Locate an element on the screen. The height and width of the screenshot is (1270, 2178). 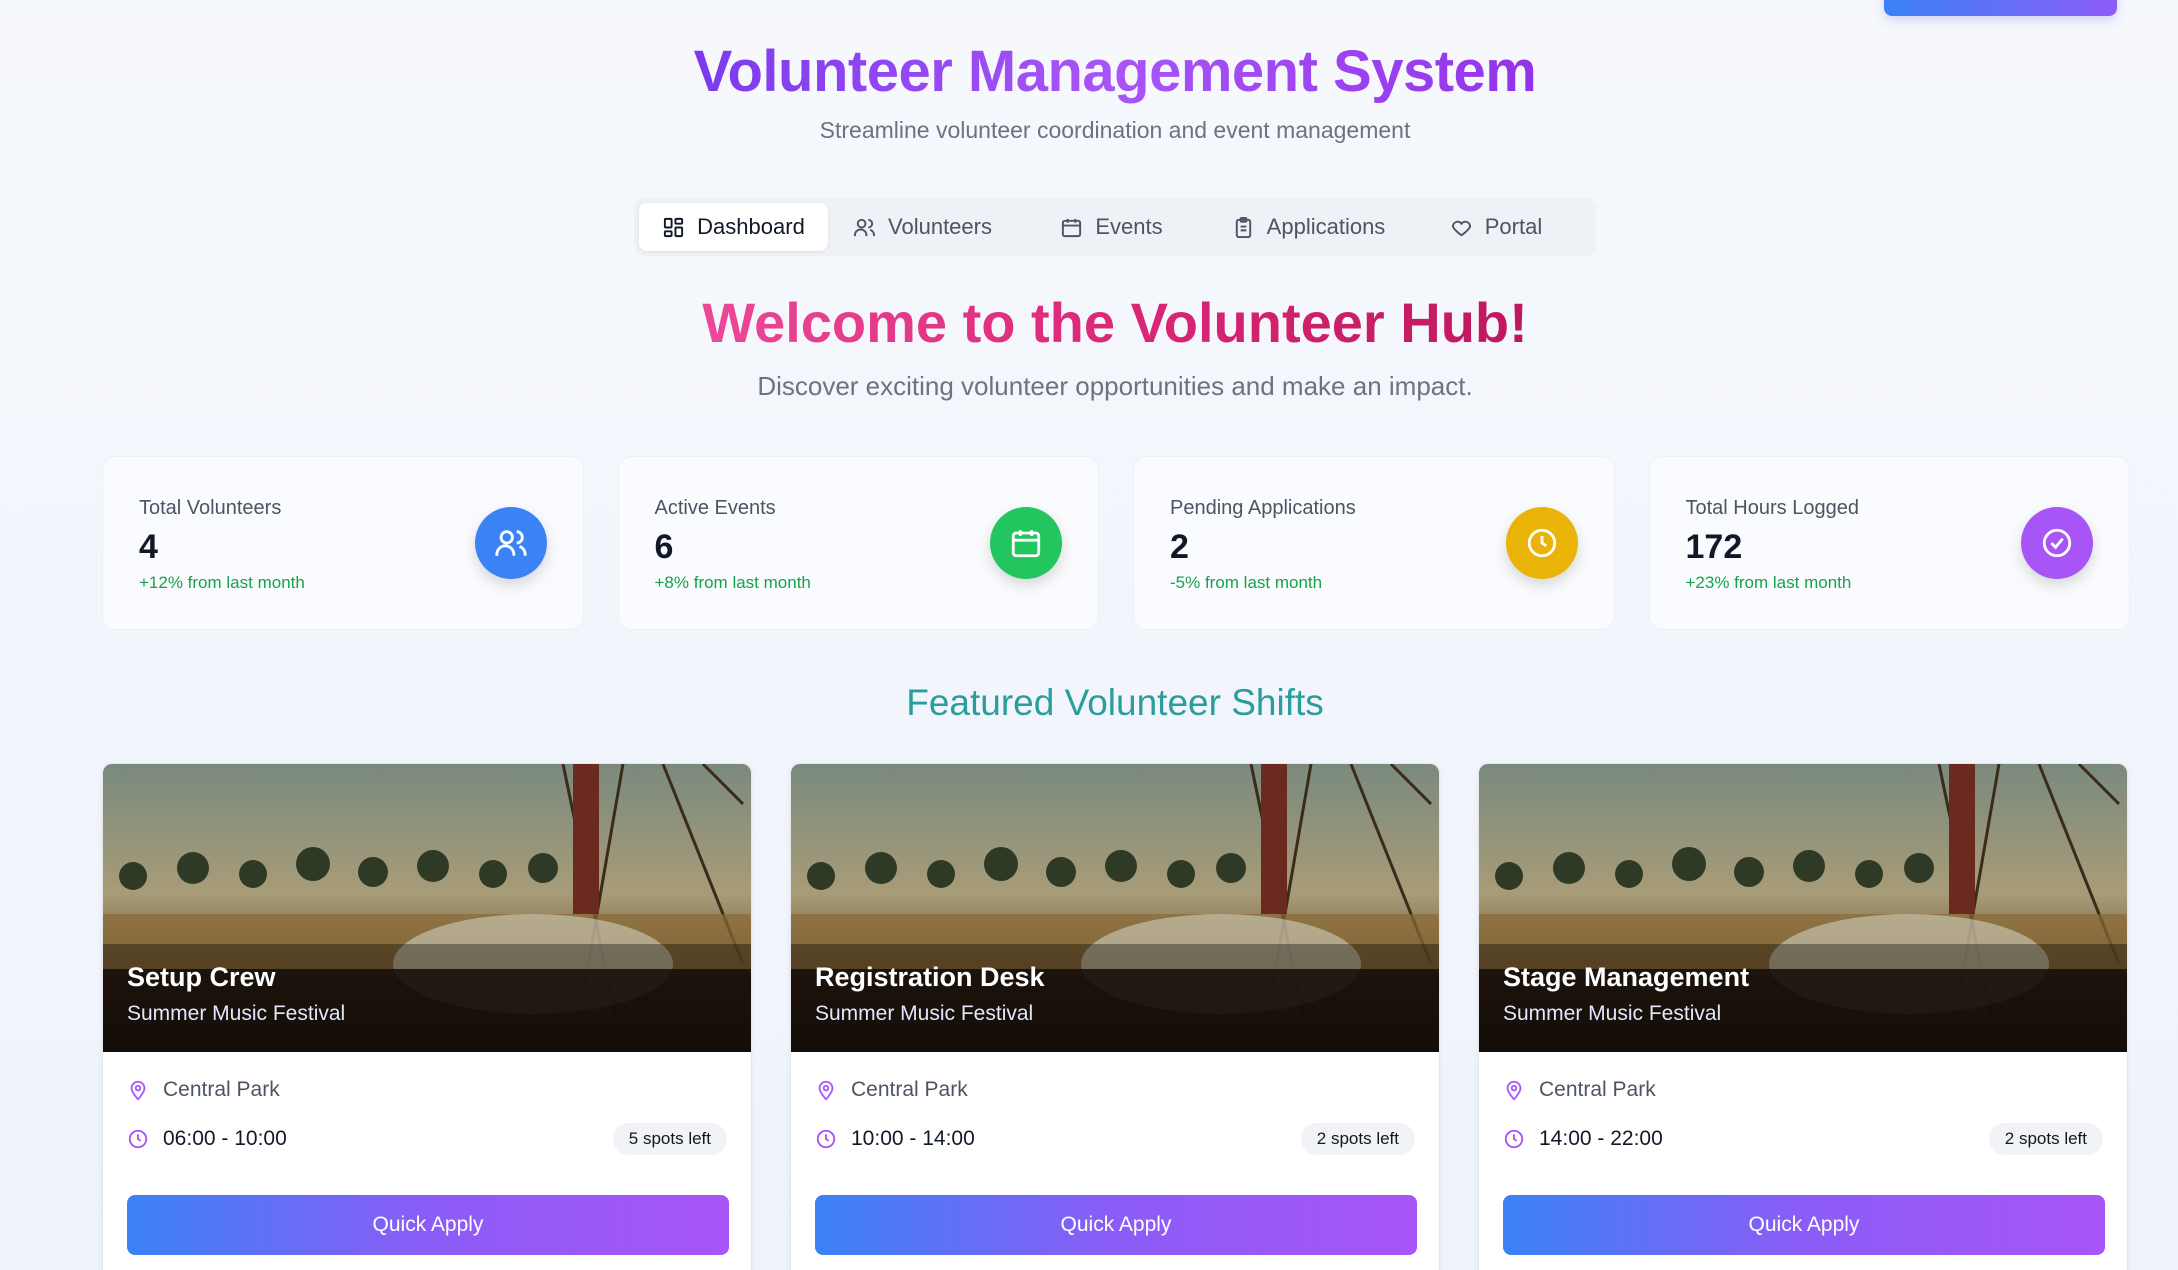
tab-volunteers: Volunteers is located at coordinates (922, 227).